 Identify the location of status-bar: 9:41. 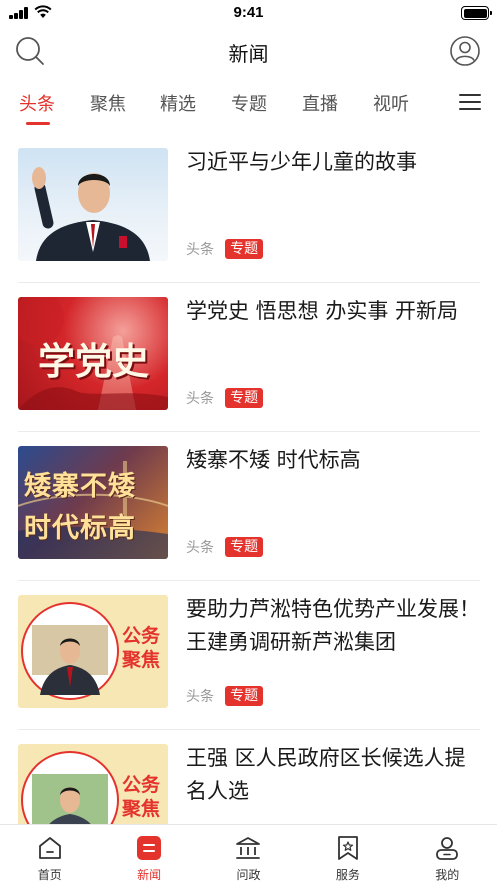
(248, 13).